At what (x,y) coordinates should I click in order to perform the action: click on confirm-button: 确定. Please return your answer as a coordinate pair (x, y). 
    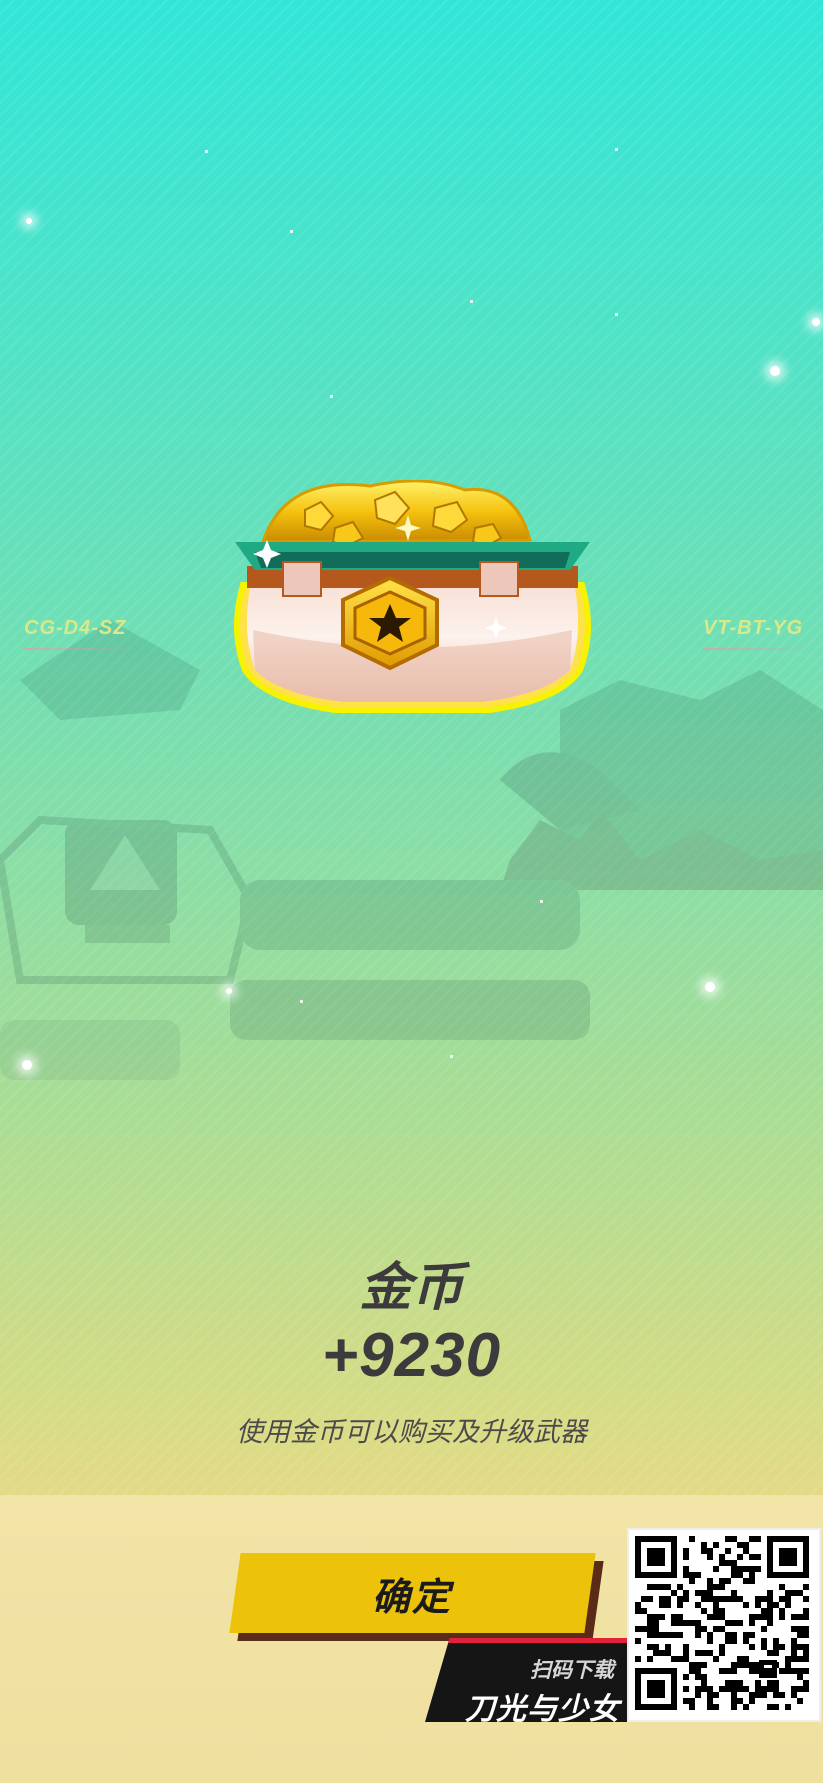
    Looking at the image, I should click on (416, 1597).